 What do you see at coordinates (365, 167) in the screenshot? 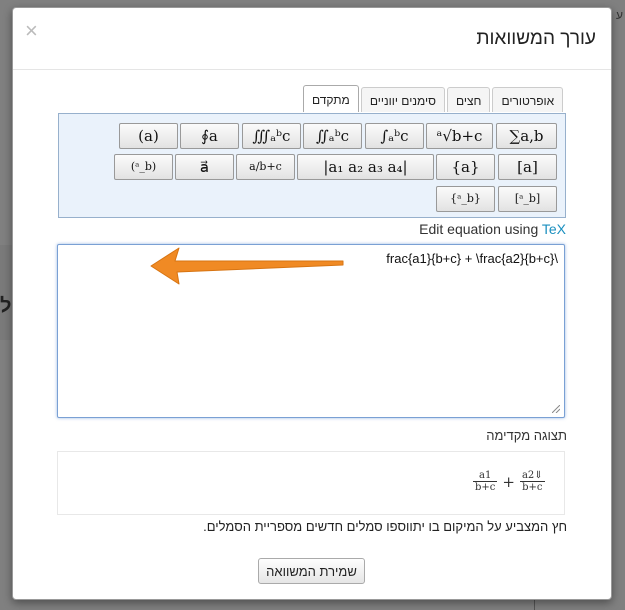
I see `symbol-determinant: |a₁ a₂ a₃ a₄|` at bounding box center [365, 167].